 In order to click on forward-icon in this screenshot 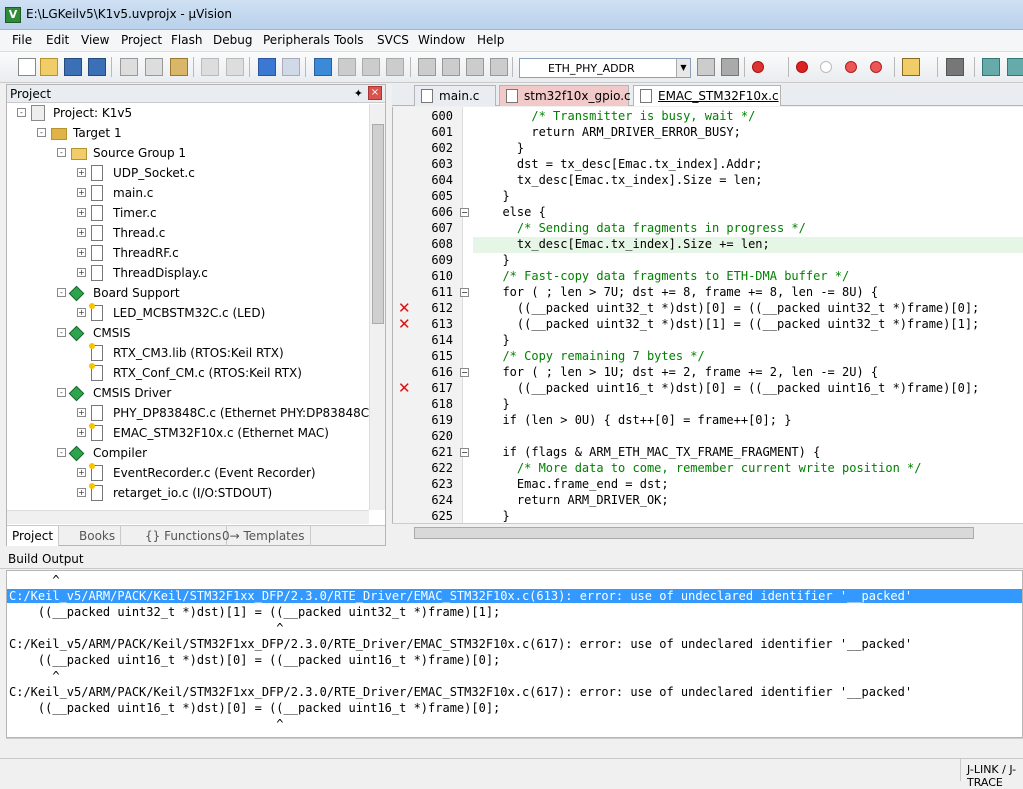, I will do `click(291, 67)`.